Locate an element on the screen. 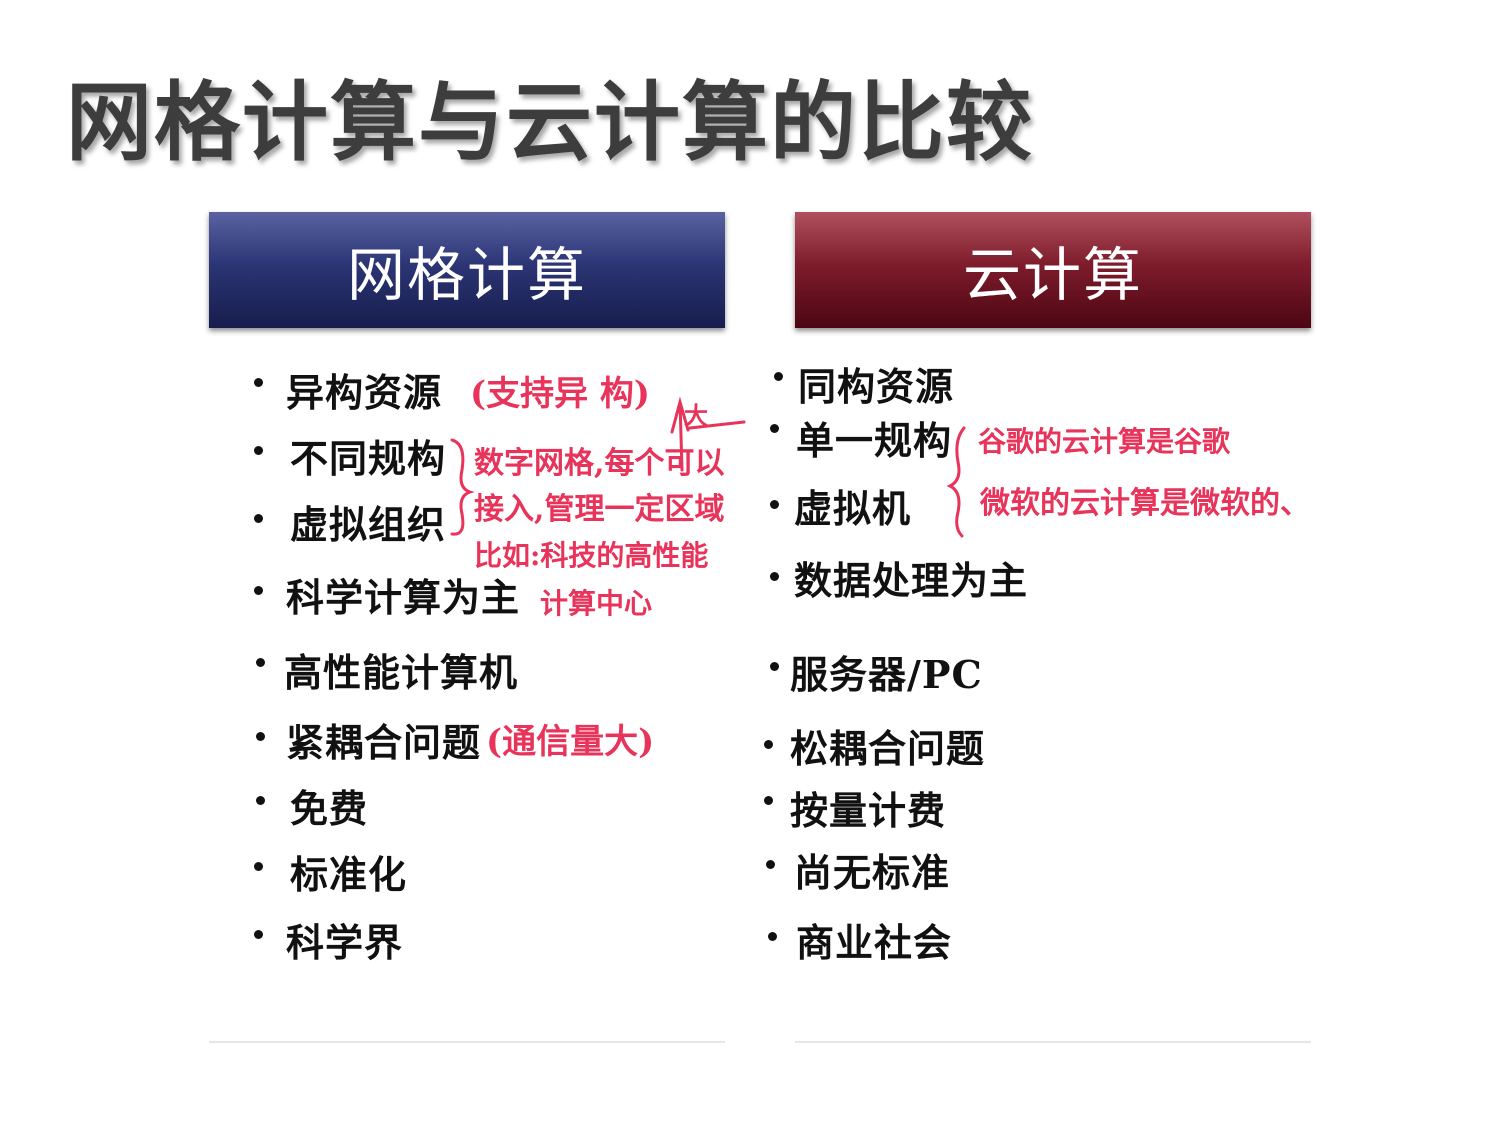  annotation-strokes is located at coordinates (708, 467).